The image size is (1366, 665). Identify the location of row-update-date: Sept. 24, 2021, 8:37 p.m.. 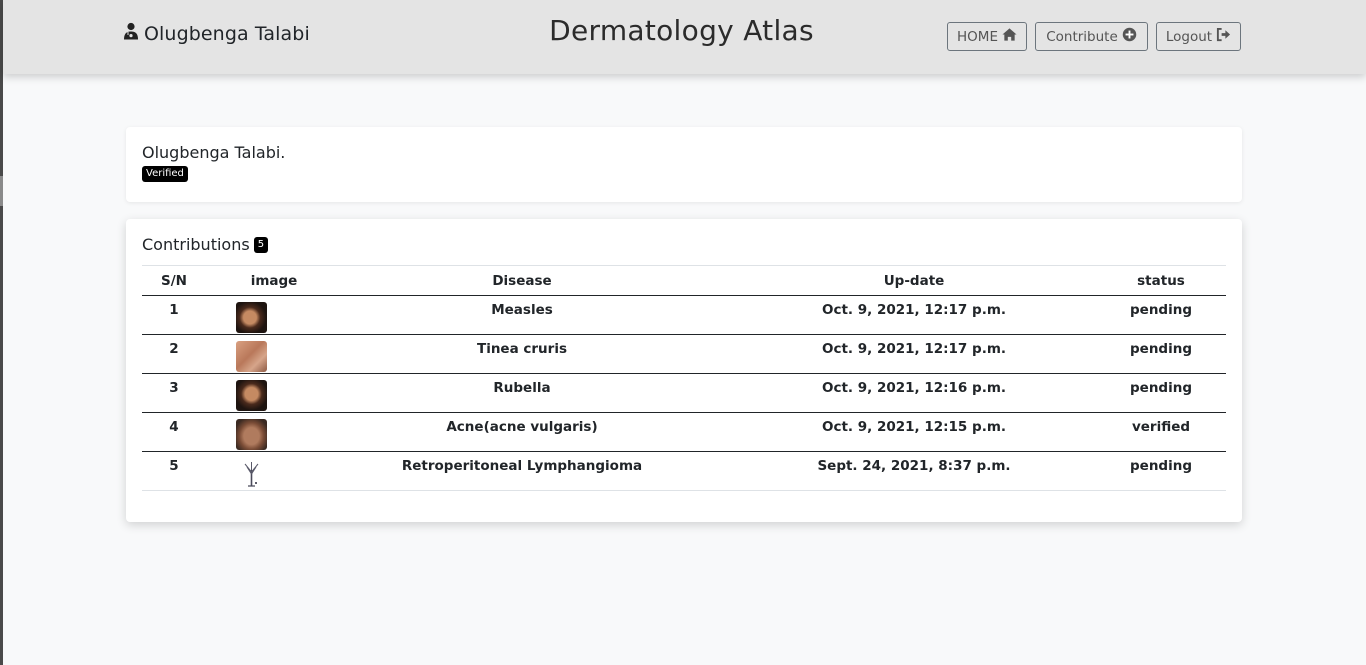
(914, 471).